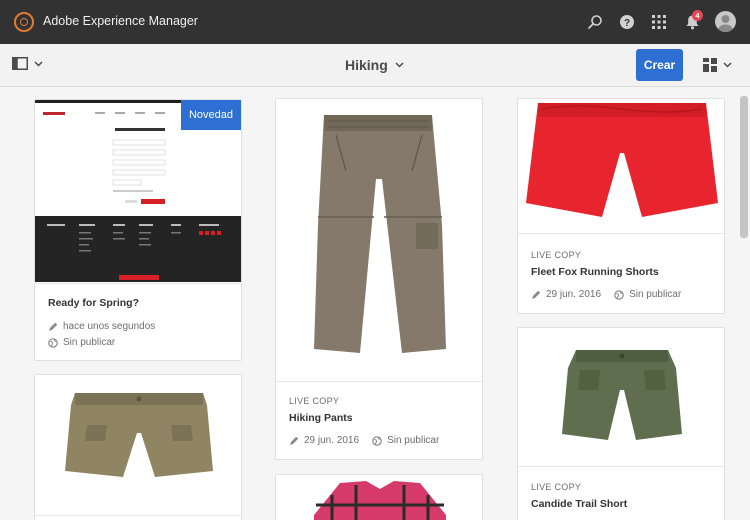 Image resolution: width=750 pixels, height=520 pixels. I want to click on rail-icon, so click(20, 63).